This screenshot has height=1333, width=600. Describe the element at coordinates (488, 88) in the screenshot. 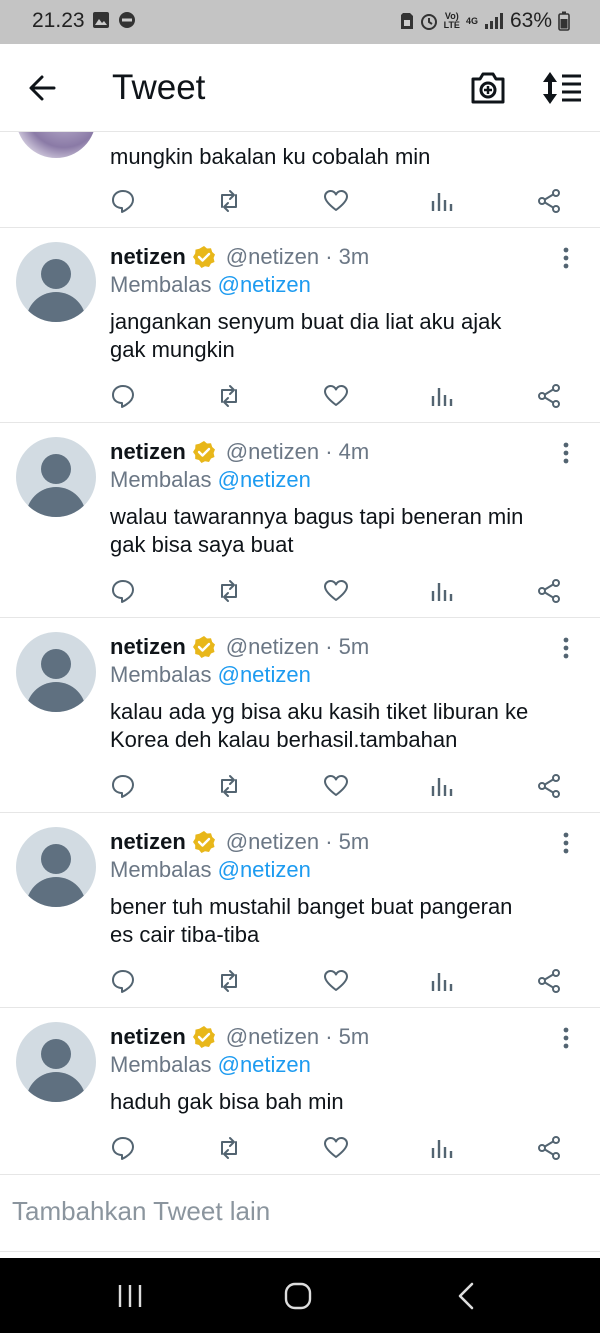

I see `camera-button` at that location.